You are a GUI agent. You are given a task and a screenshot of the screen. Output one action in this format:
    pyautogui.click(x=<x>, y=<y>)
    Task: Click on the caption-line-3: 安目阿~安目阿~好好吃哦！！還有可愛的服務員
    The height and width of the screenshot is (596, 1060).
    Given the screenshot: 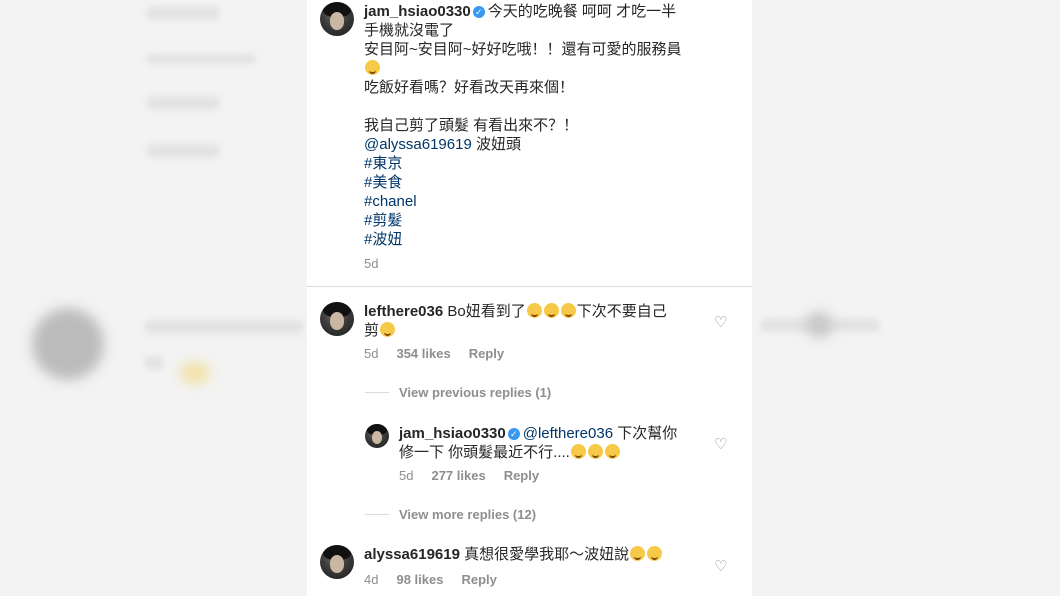 What is the action you would take?
    pyautogui.click(x=523, y=49)
    